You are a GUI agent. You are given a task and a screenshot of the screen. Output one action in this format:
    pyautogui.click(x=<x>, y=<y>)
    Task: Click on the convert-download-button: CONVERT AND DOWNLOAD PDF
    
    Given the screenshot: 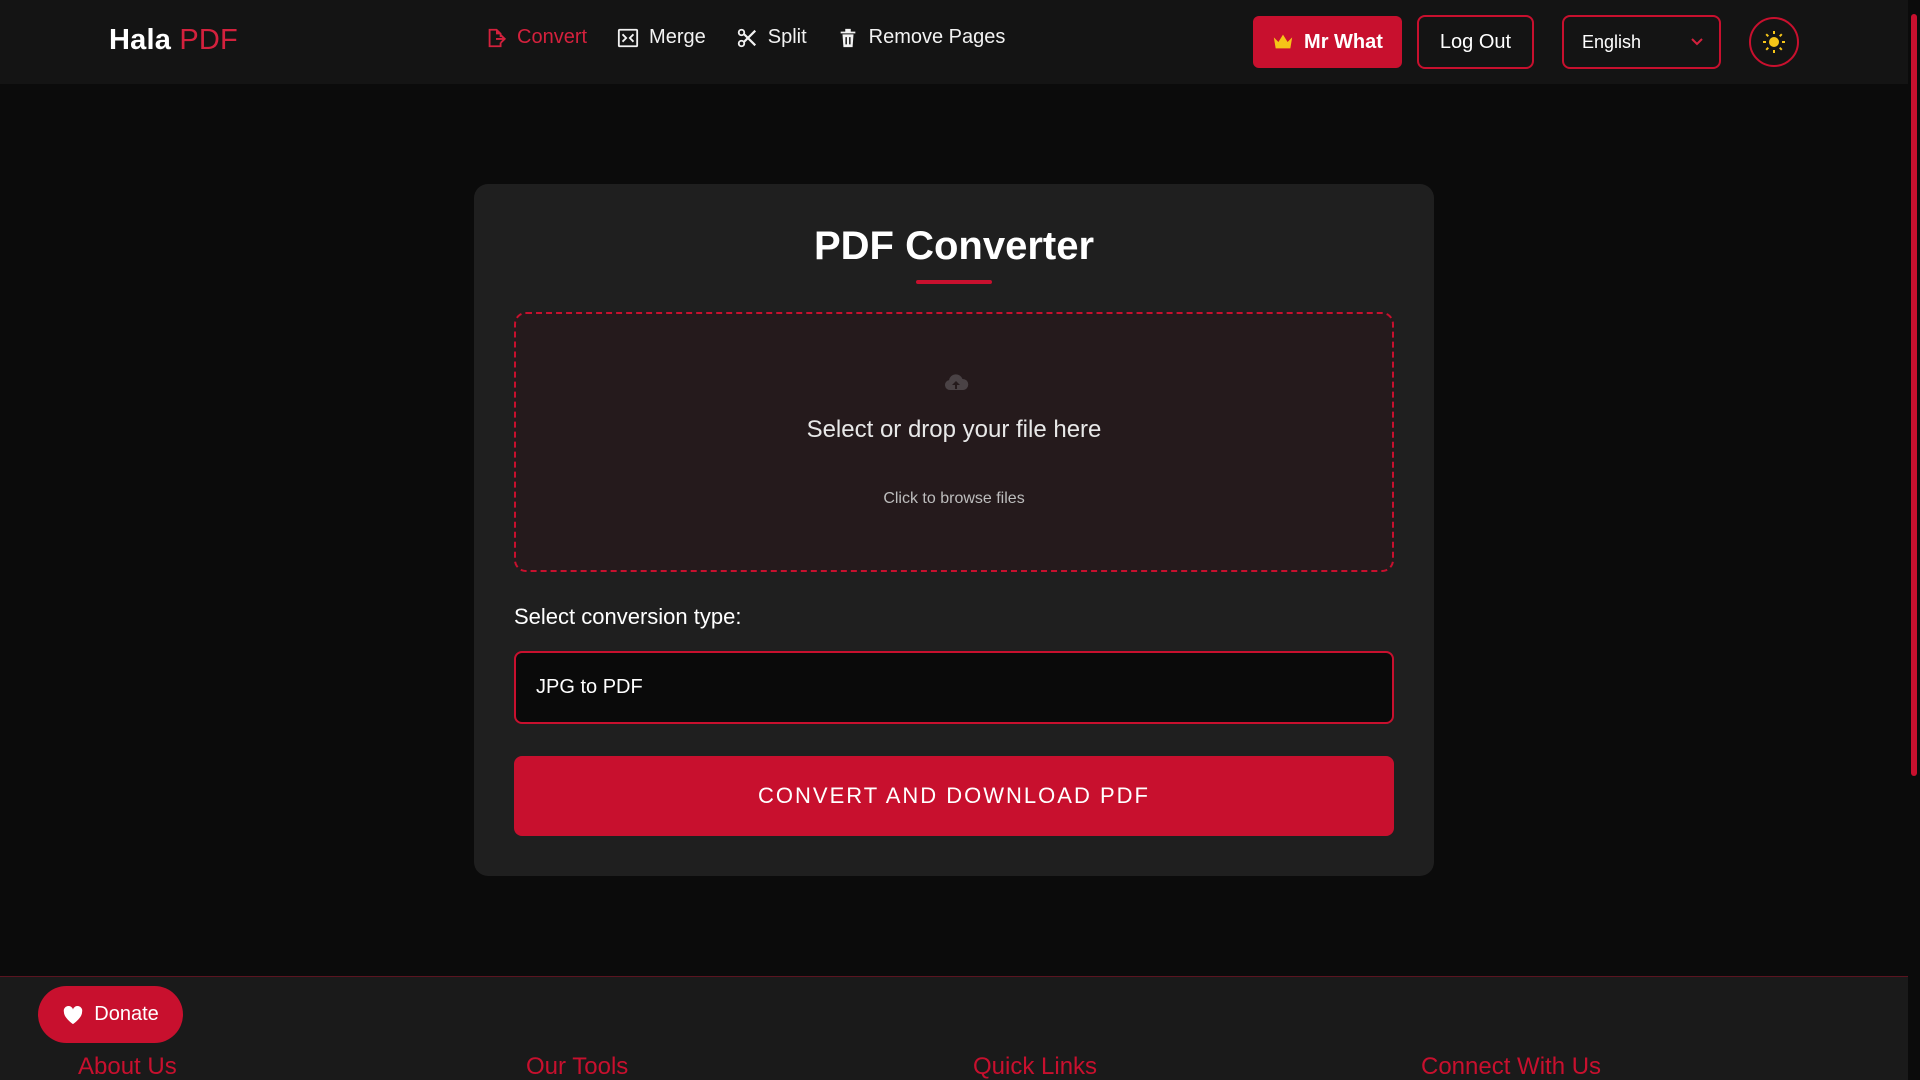 What is the action you would take?
    pyautogui.click(x=954, y=796)
    